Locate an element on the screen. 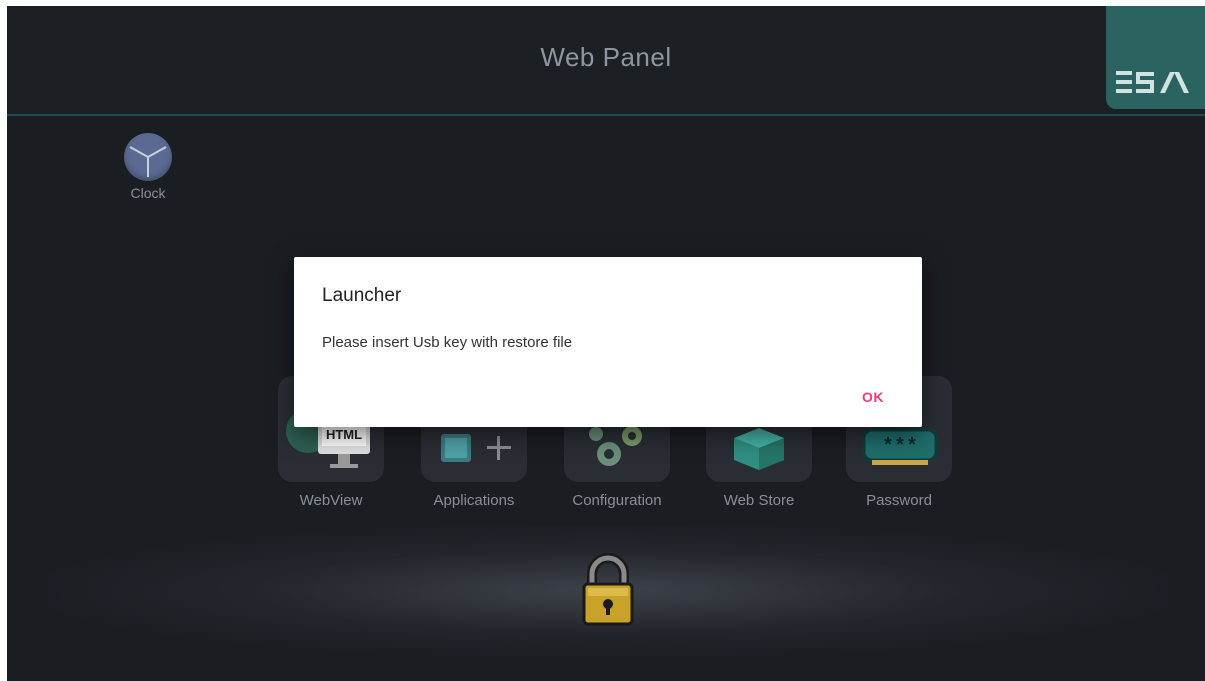  ok-button: OK is located at coordinates (873, 397).